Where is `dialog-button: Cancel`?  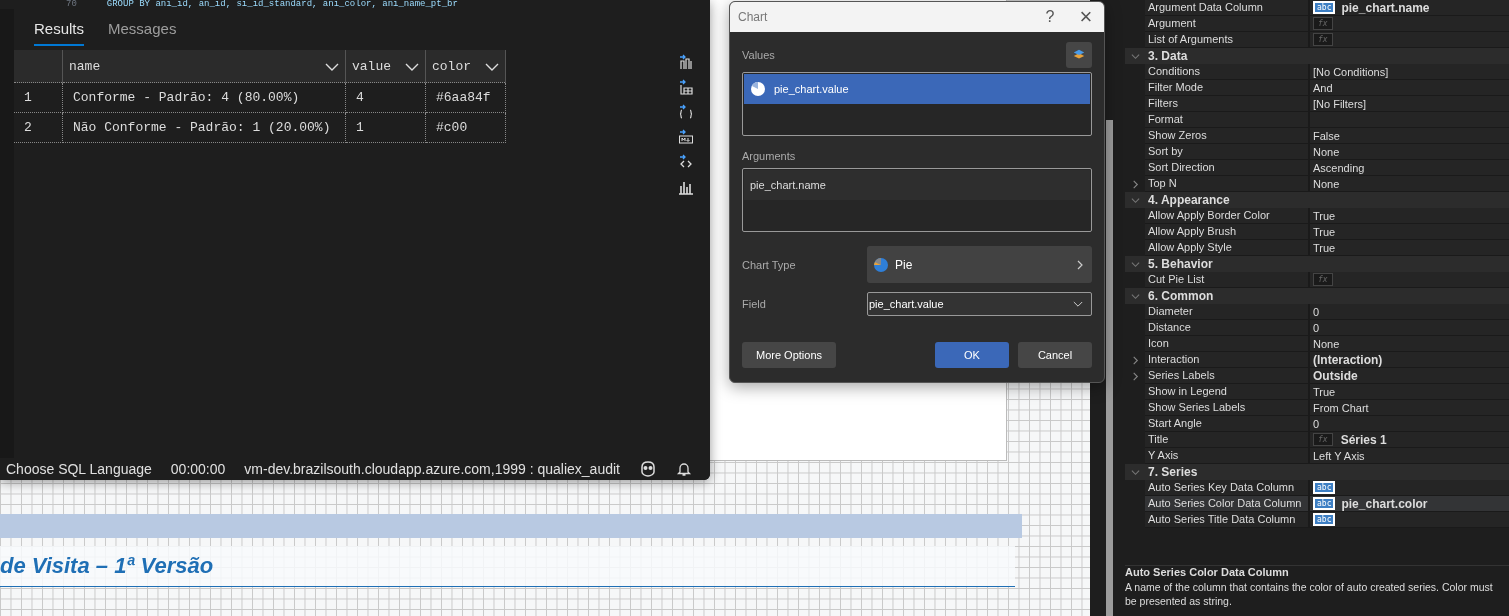
dialog-button: Cancel is located at coordinates (1055, 355).